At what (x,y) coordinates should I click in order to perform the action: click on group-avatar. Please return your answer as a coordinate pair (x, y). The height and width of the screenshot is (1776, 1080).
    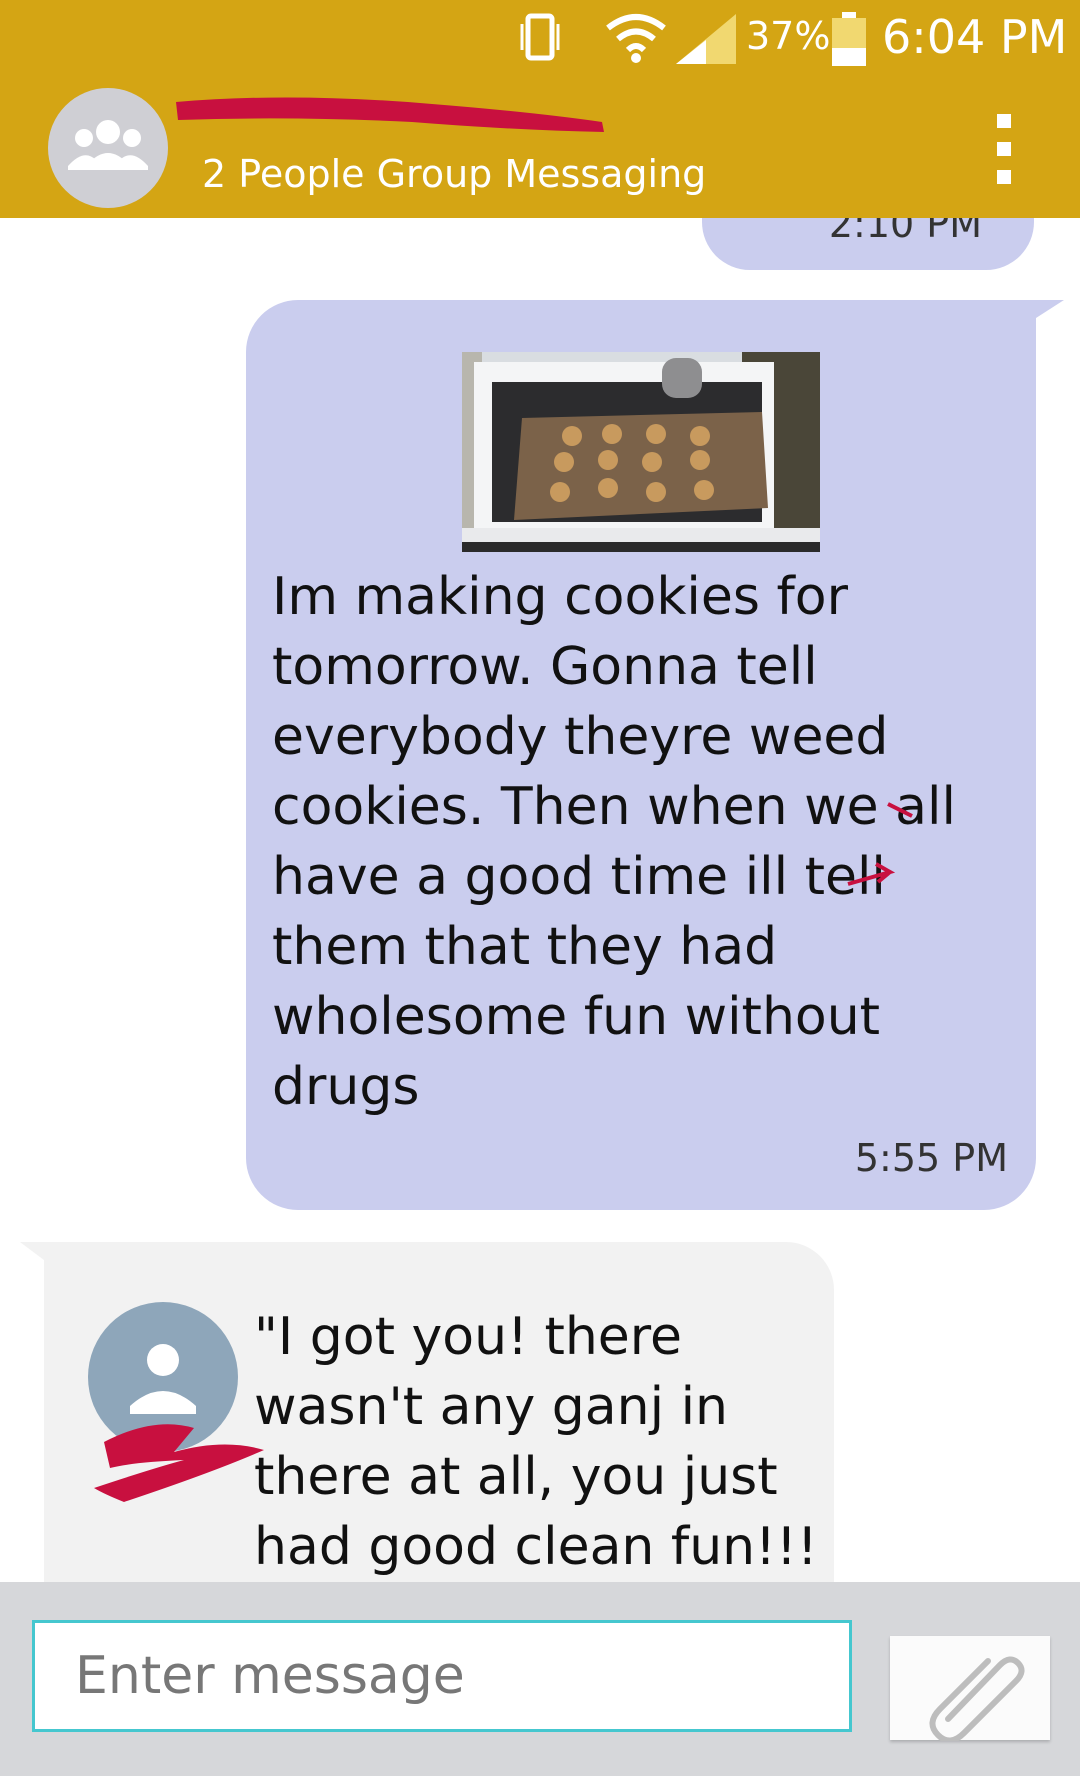
    Looking at the image, I should click on (108, 148).